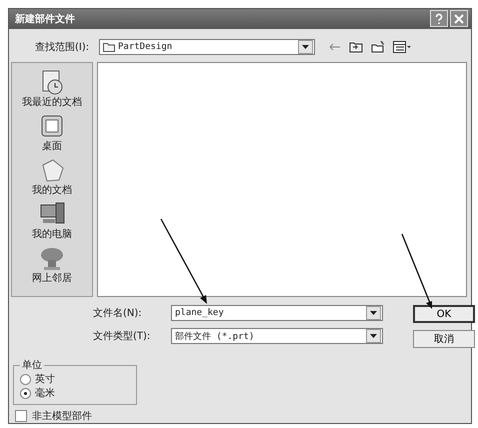  What do you see at coordinates (109, 47) in the screenshot?
I see `folder-icon` at bounding box center [109, 47].